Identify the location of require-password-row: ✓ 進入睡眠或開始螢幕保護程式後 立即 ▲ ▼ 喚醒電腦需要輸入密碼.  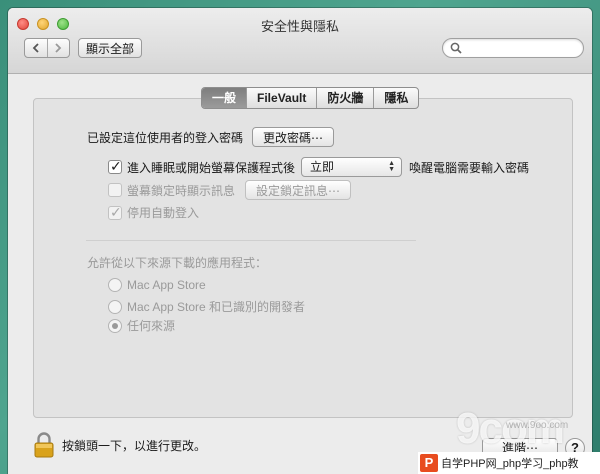
(318, 167).